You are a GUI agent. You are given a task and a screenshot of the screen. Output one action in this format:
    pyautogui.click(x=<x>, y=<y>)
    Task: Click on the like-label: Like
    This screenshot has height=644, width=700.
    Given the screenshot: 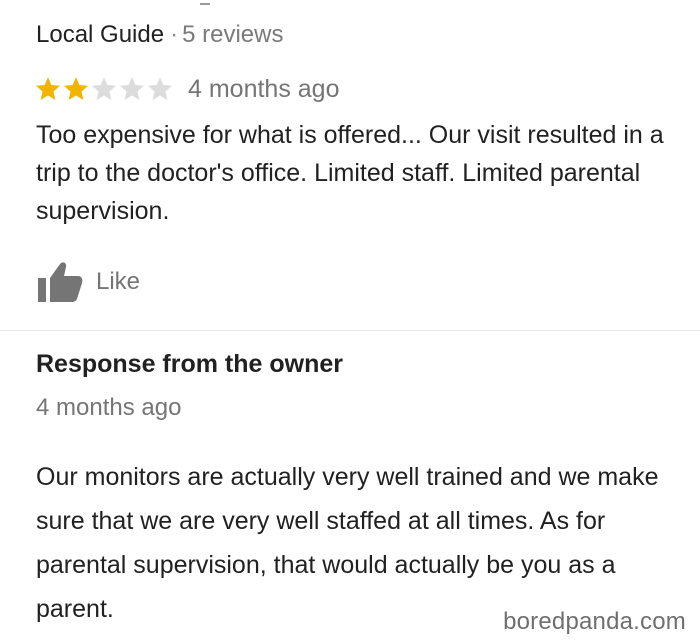 What is the action you would take?
    pyautogui.click(x=118, y=281)
    